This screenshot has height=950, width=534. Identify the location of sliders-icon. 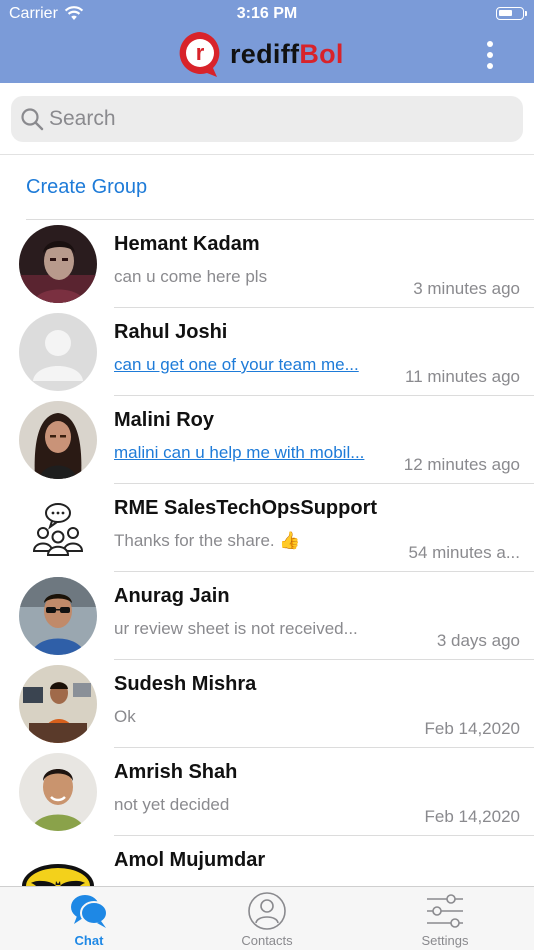
(445, 911).